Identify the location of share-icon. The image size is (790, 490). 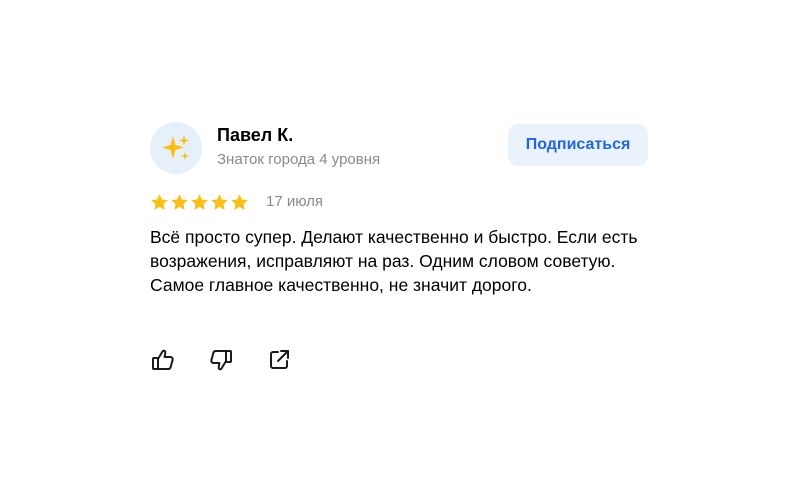
(279, 359).